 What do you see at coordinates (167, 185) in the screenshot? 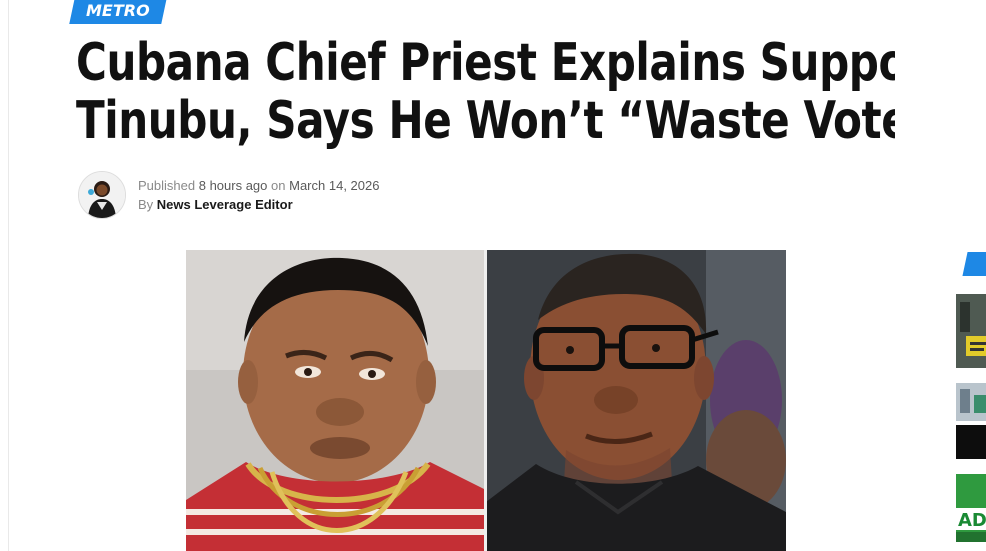
I see `published-prefix: Published` at bounding box center [167, 185].